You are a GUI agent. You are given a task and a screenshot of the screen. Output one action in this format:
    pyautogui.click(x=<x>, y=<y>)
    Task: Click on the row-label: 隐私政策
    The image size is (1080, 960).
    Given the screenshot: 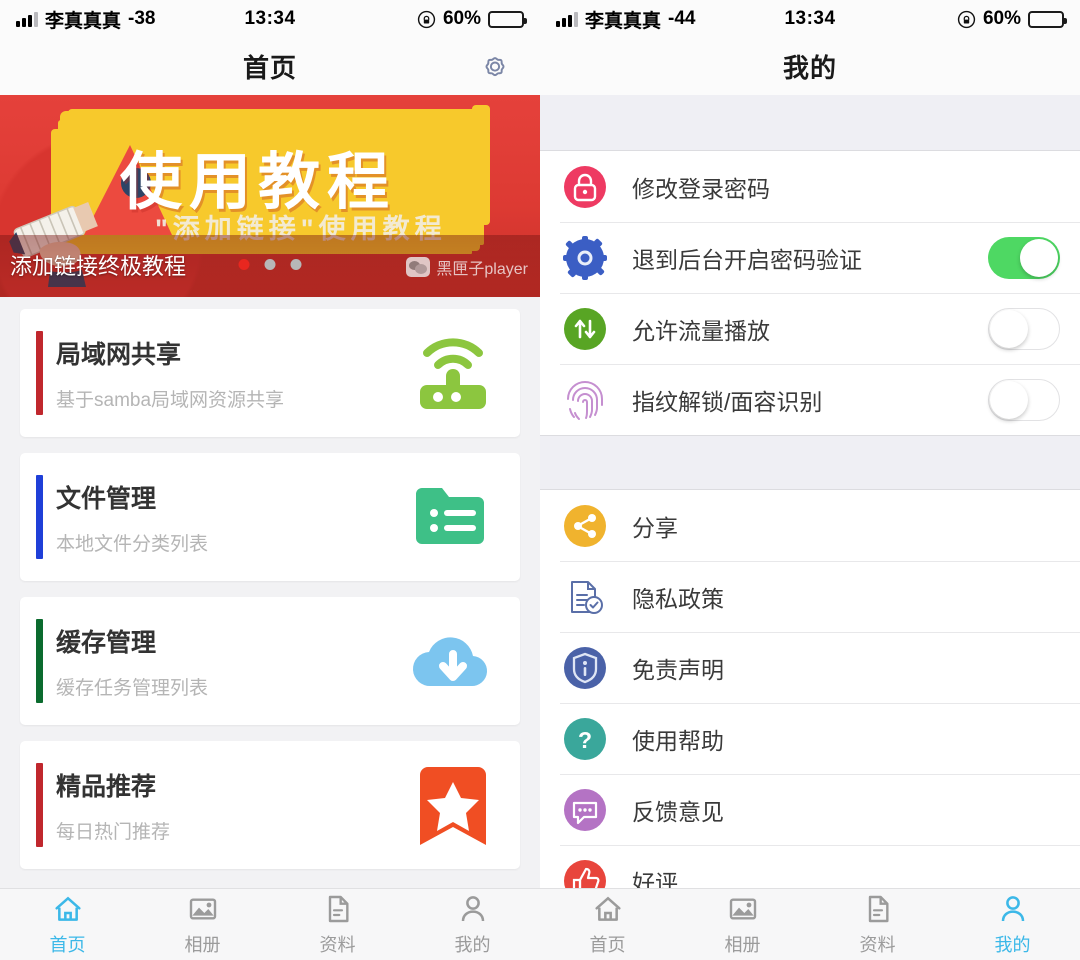 What is the action you would take?
    pyautogui.click(x=678, y=598)
    